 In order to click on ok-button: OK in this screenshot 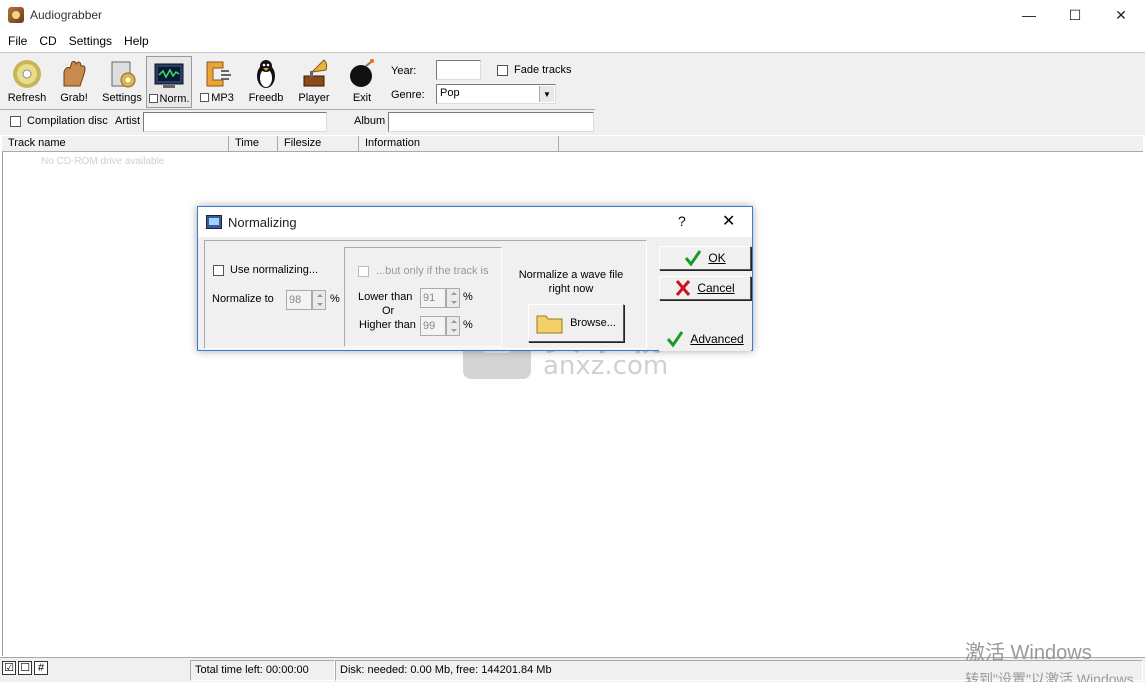, I will do `click(705, 258)`.